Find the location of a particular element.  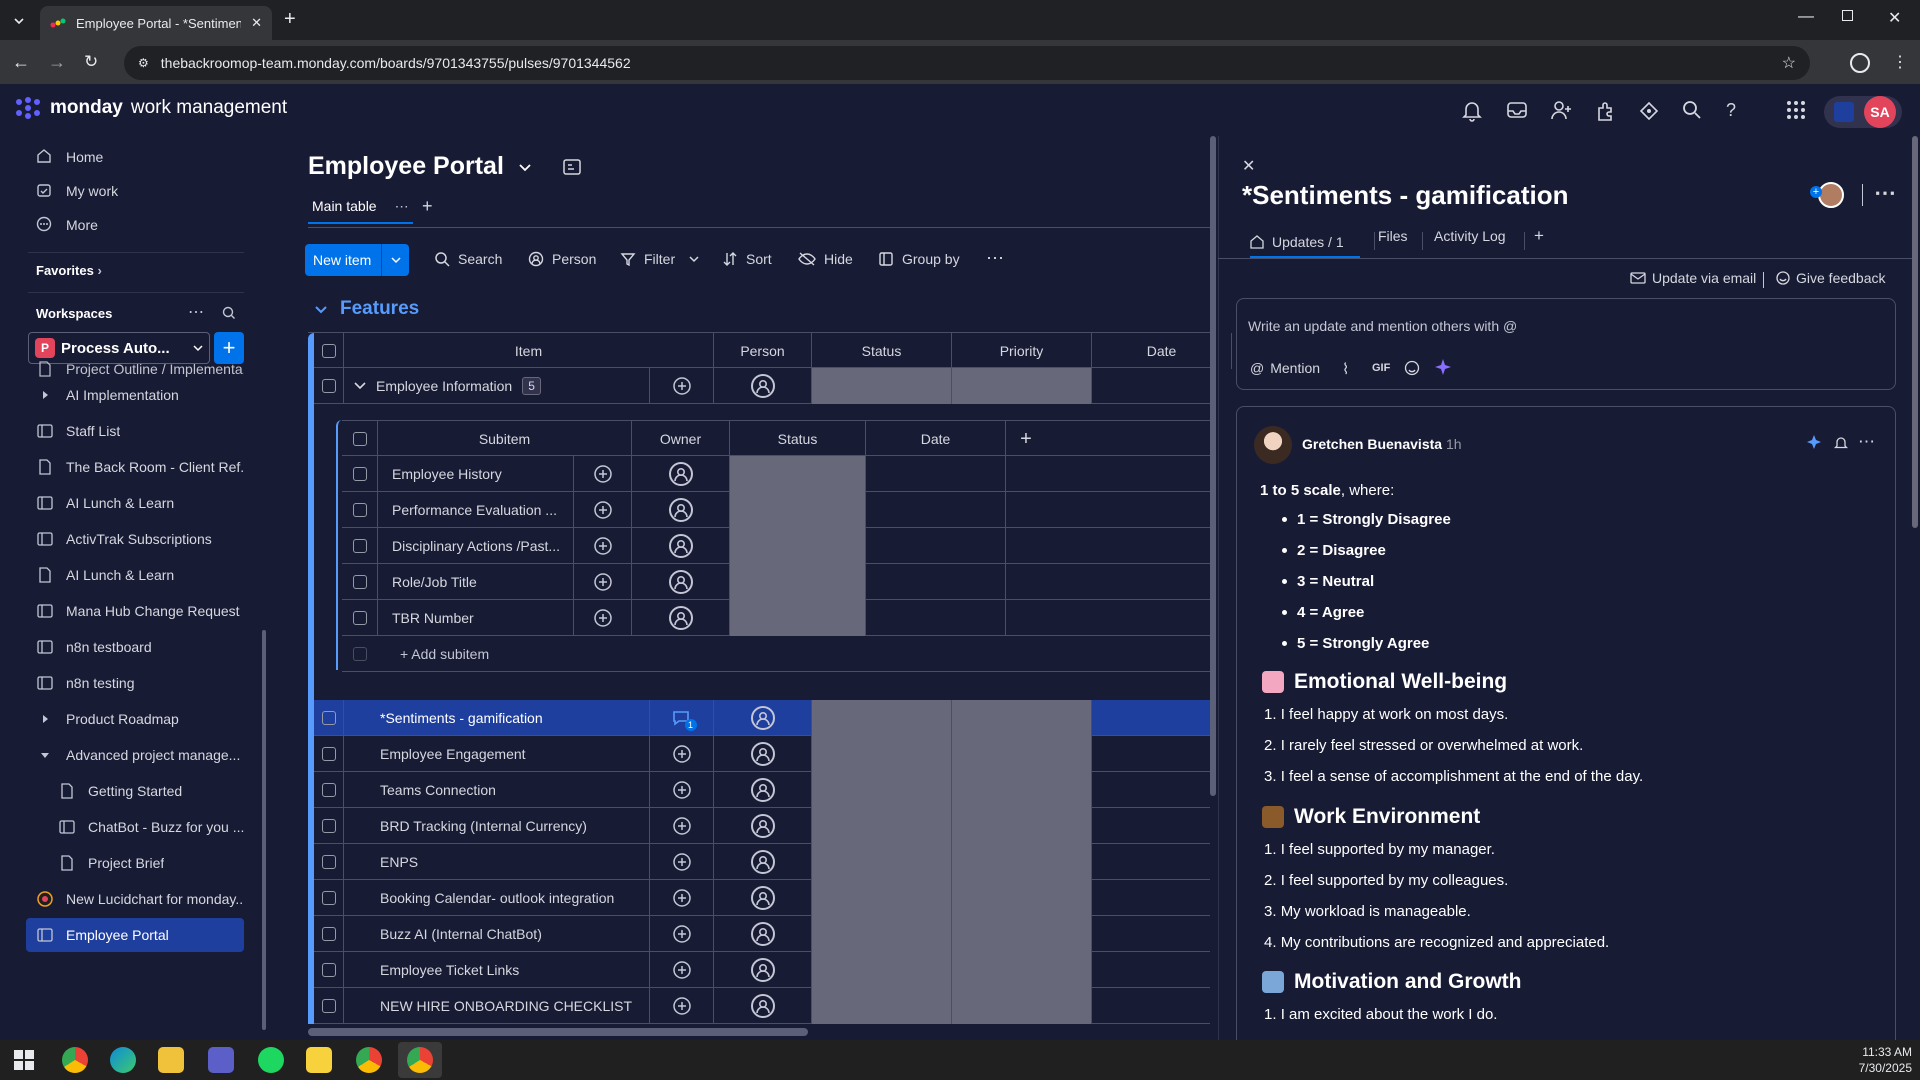

view-options-icon: ⋯ is located at coordinates (402, 209).